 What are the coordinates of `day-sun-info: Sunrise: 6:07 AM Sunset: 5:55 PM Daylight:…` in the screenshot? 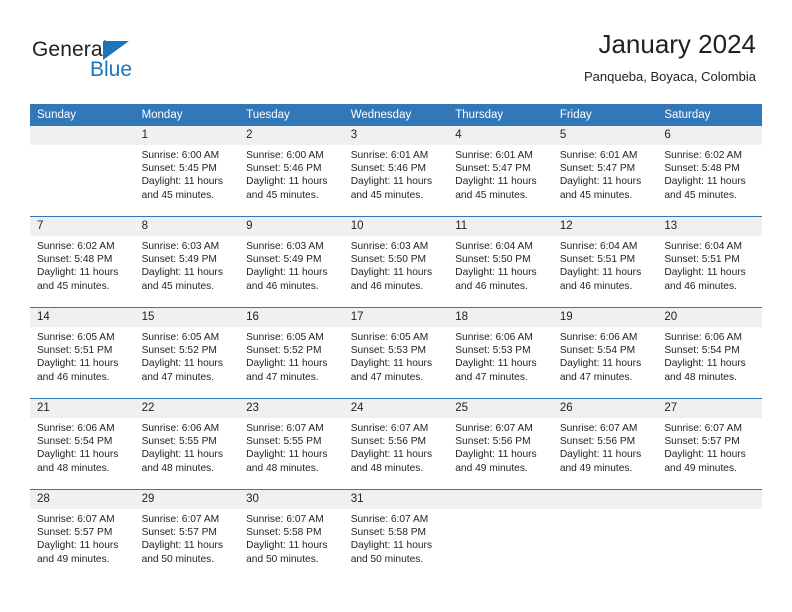 It's located at (291, 446).